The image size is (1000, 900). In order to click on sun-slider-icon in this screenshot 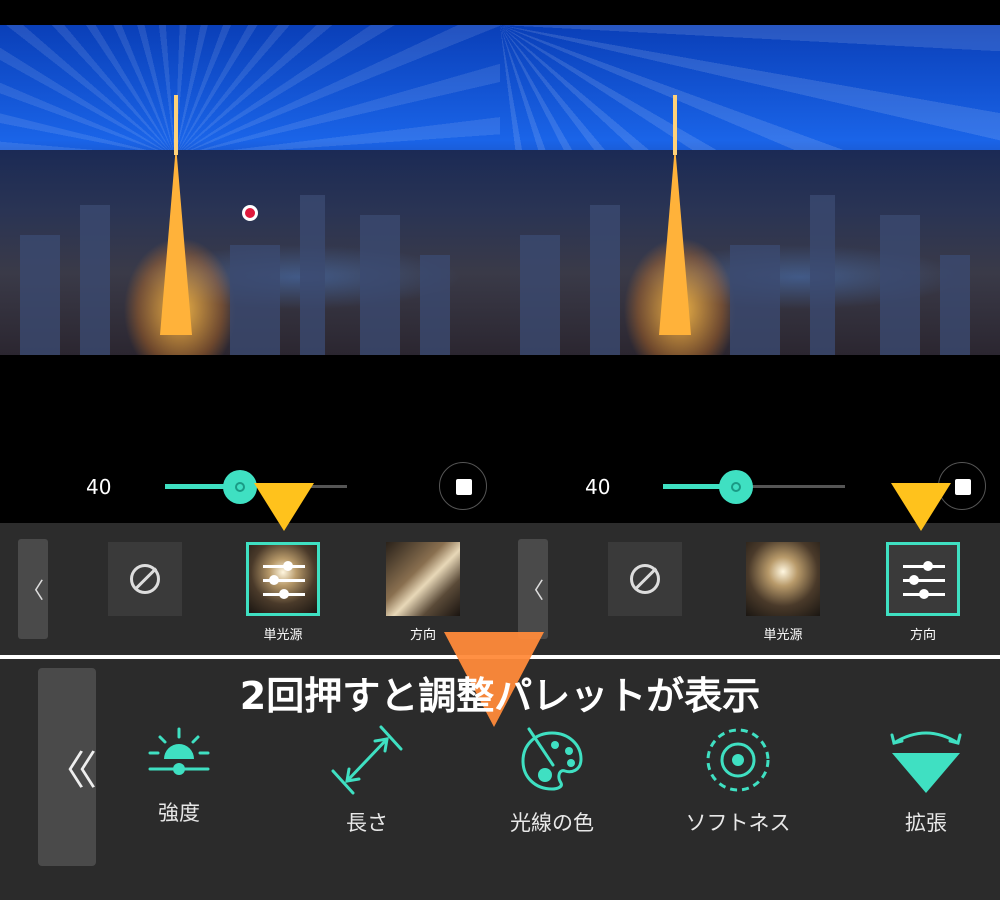, I will do `click(179, 751)`.